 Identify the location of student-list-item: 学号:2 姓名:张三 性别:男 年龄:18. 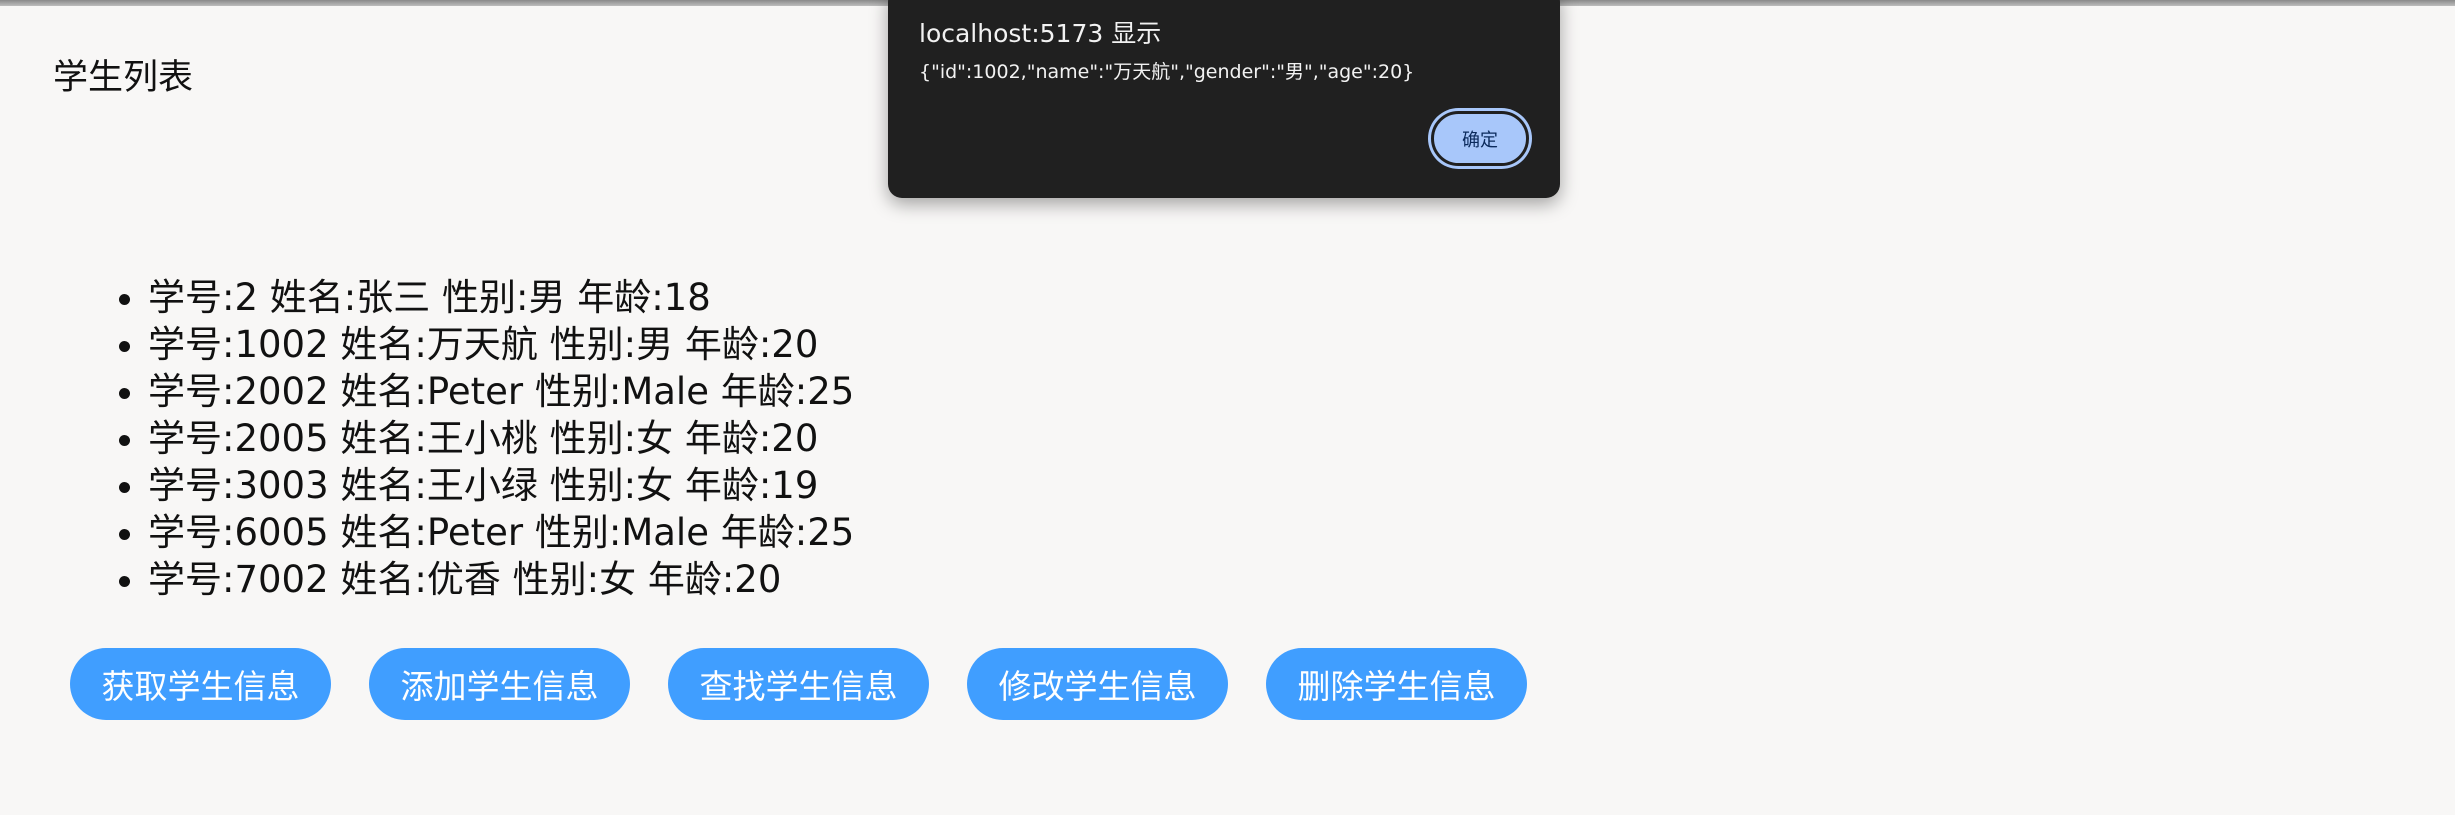
(501, 297).